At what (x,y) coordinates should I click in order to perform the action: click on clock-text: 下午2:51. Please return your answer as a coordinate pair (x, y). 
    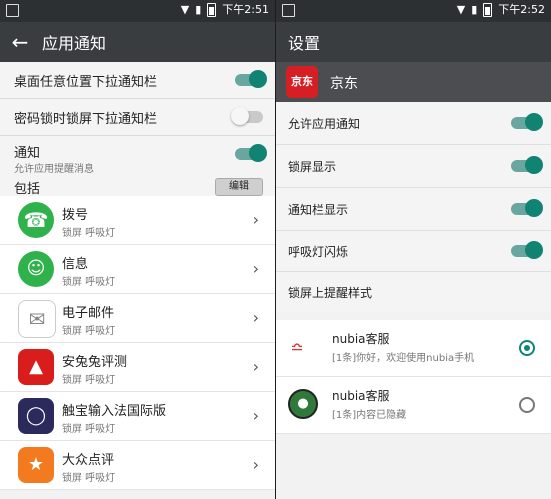
    Looking at the image, I should click on (245, 9).